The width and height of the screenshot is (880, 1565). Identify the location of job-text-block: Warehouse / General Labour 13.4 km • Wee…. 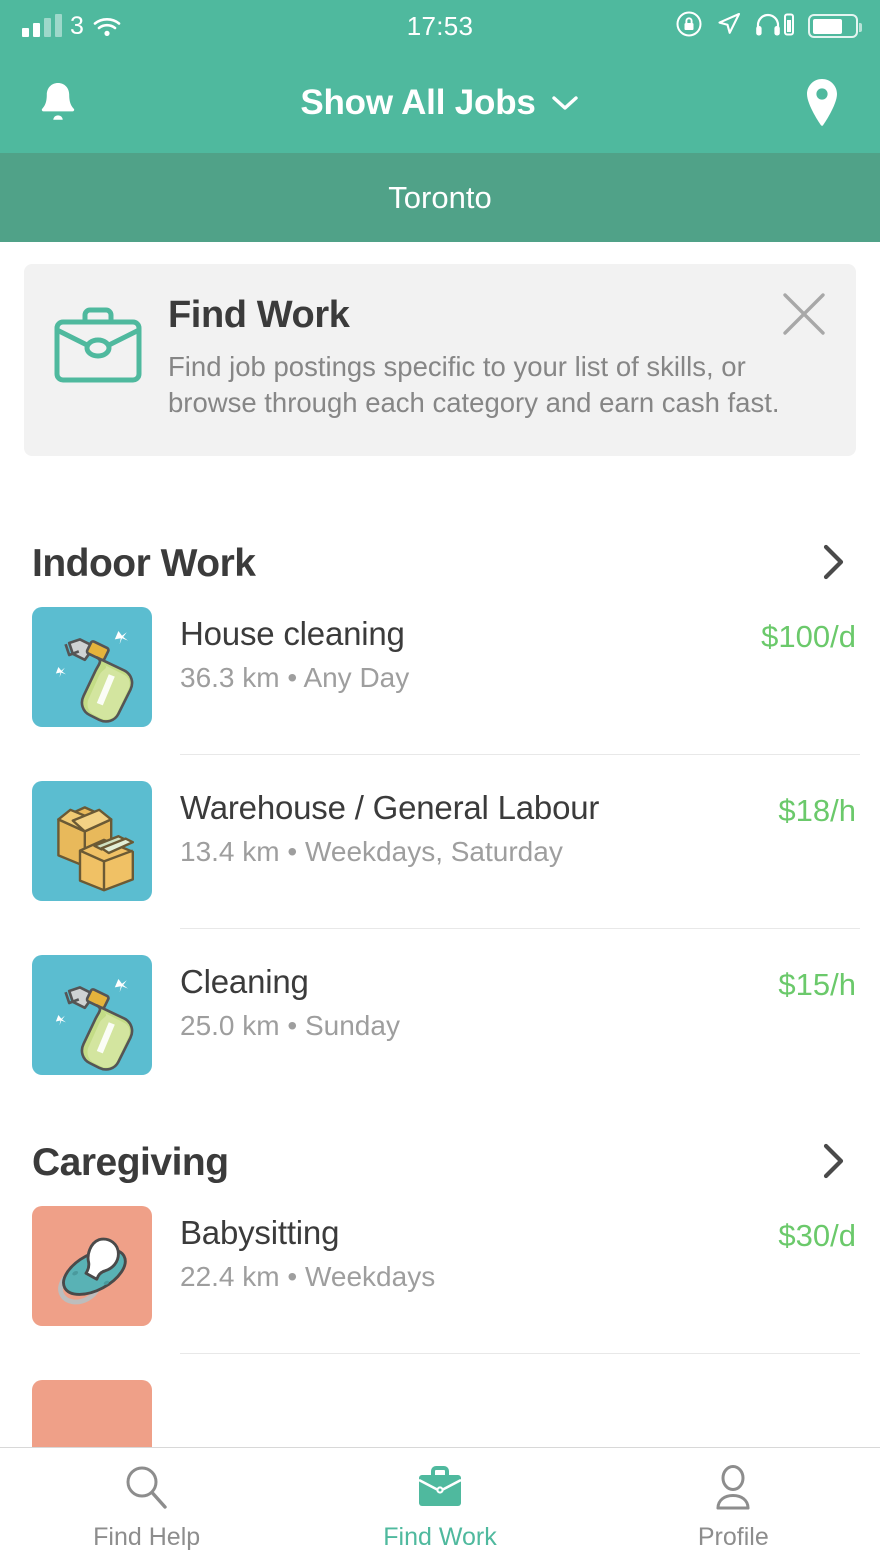
(389, 828).